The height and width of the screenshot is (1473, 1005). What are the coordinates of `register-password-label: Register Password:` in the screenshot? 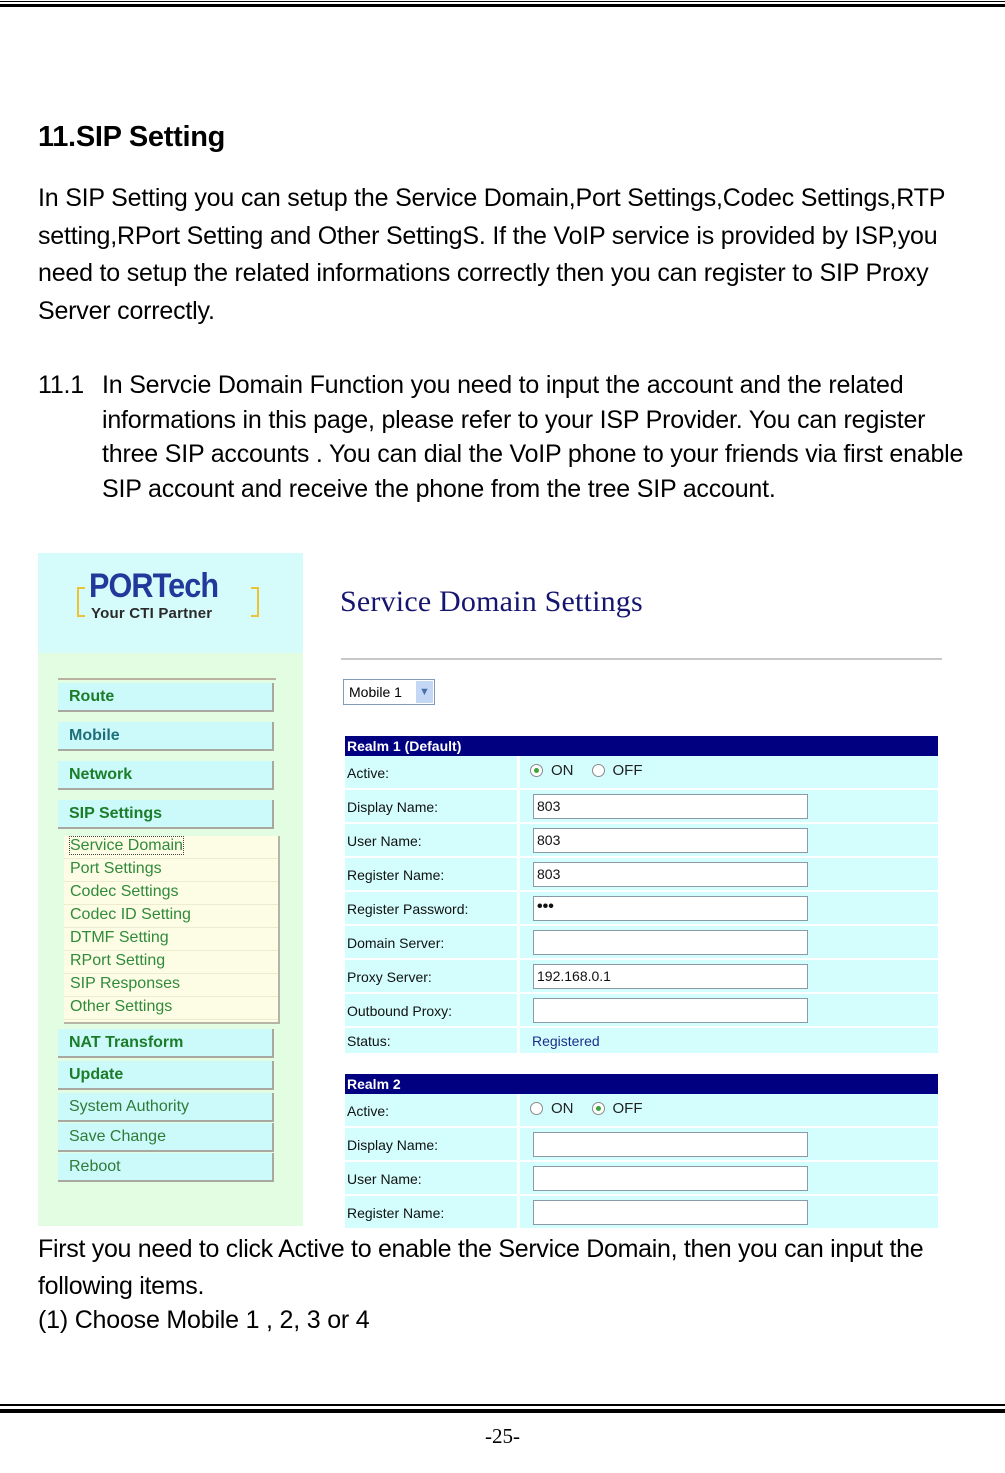 It's located at (431, 909).